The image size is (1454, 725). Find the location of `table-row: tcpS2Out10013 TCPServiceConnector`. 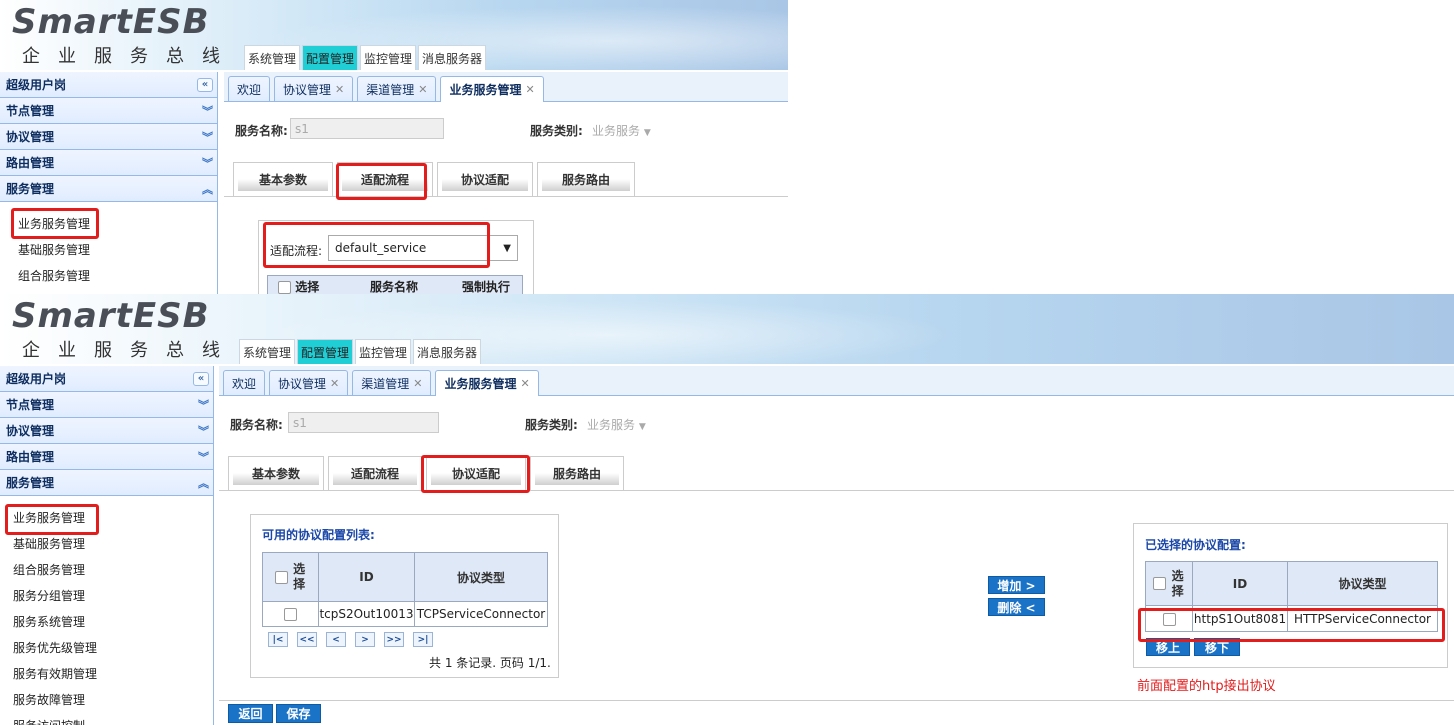

table-row: tcpS2Out10013 TCPServiceConnector is located at coordinates (405, 614).